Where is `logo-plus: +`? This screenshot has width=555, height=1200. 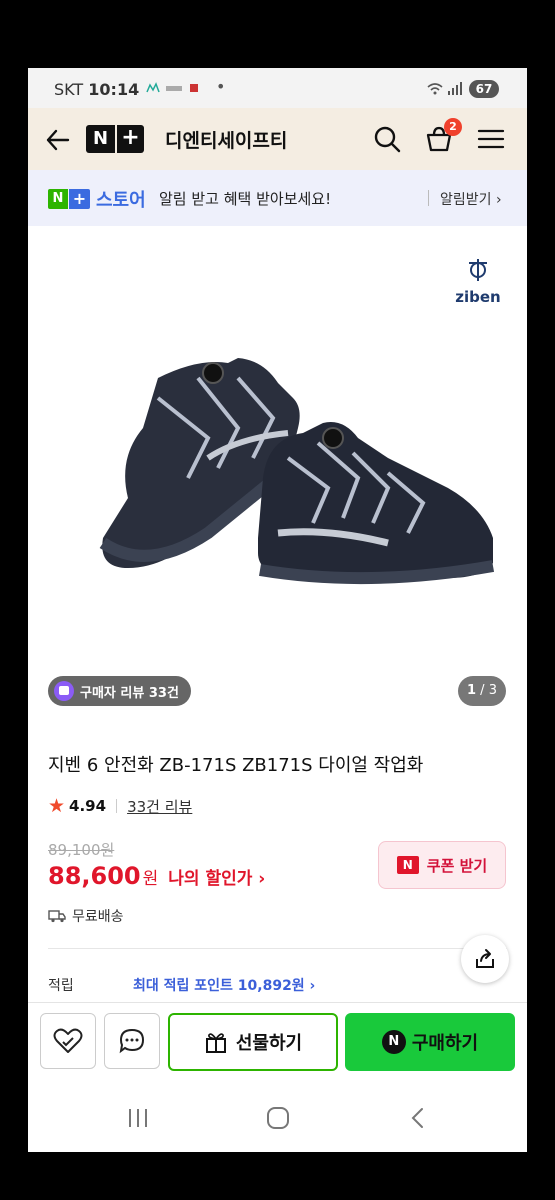
logo-plus: + is located at coordinates (129, 139).